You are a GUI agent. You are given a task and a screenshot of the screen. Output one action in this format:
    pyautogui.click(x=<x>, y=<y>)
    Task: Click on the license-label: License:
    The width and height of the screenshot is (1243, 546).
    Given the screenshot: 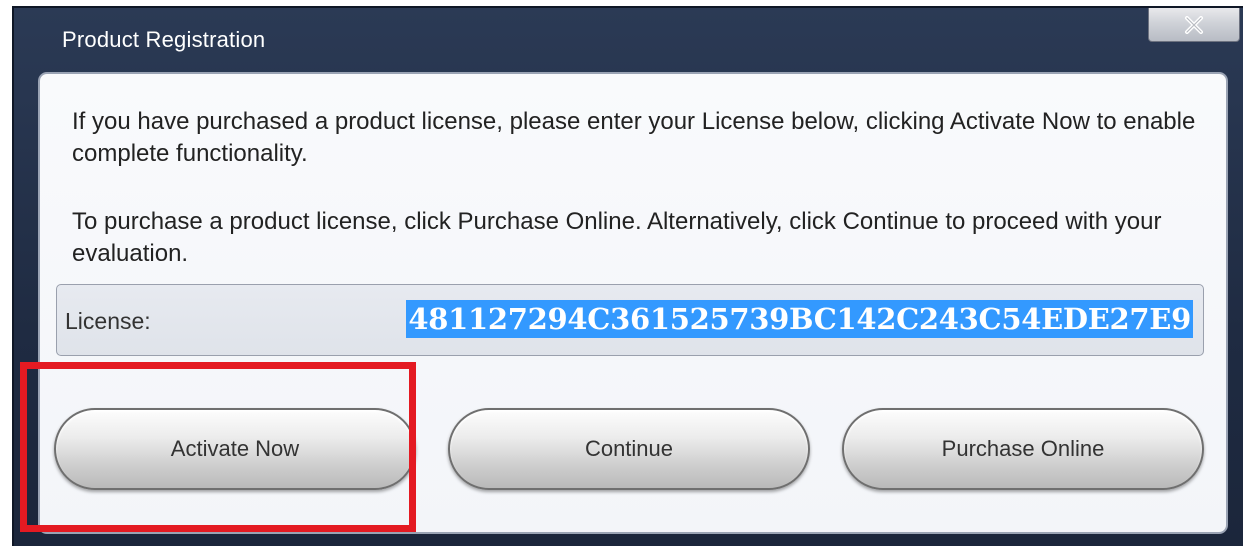 What is the action you would take?
    pyautogui.click(x=108, y=321)
    